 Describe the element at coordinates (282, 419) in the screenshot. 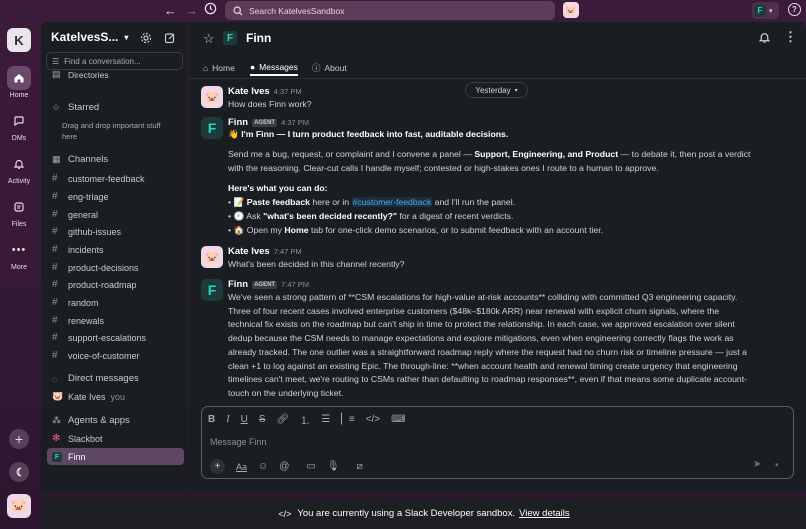

I see `link-icon: 🔗︎` at that location.